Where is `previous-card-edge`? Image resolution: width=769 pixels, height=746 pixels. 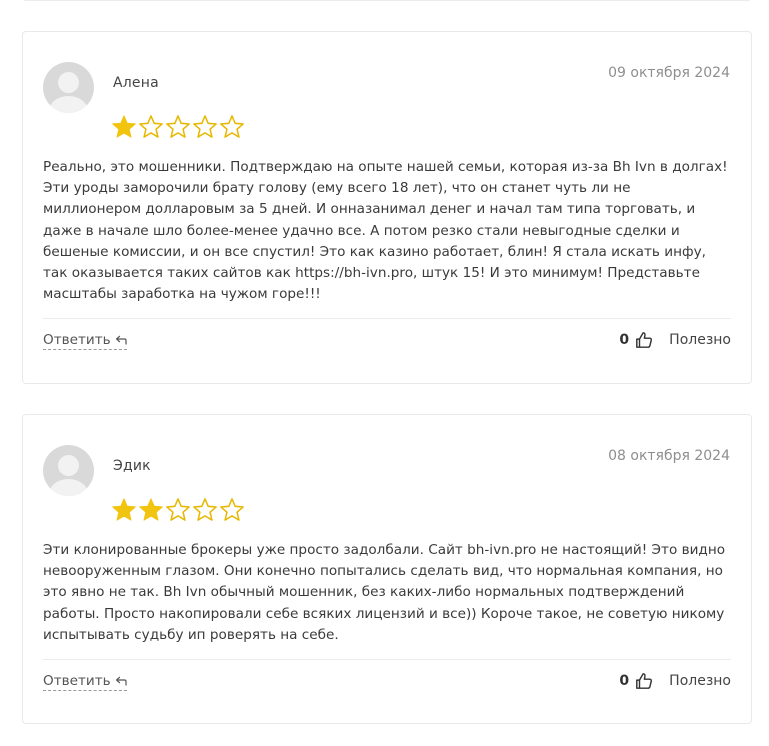
previous-card-edge is located at coordinates (387, 0).